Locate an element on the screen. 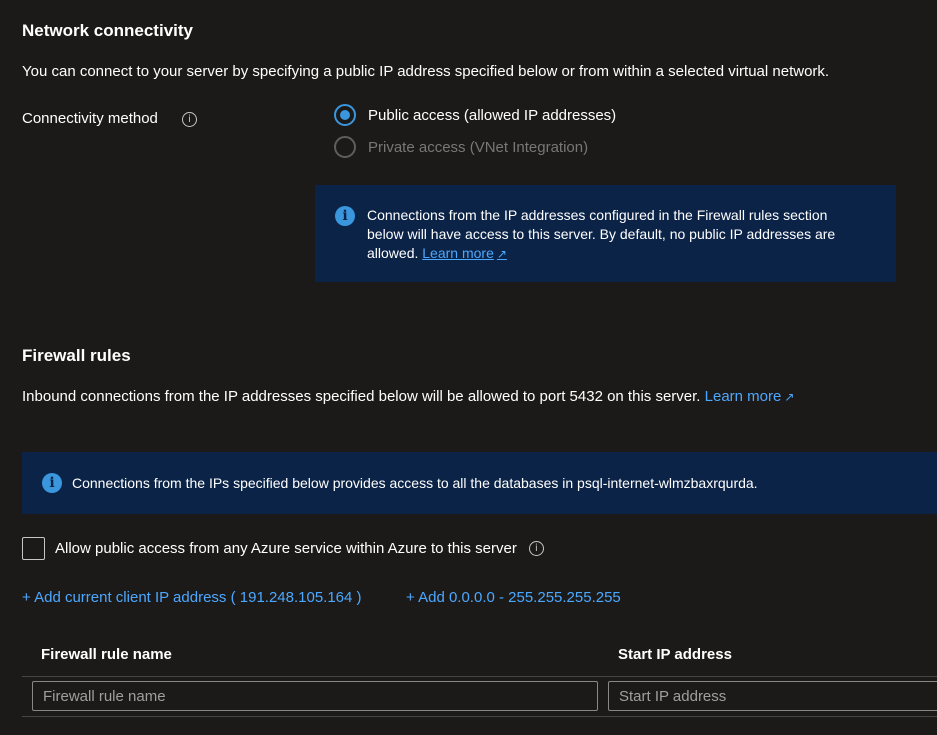 The height and width of the screenshot is (735, 937). radio-public-access: Public access (allowed IP addresses) is located at coordinates (475, 115).